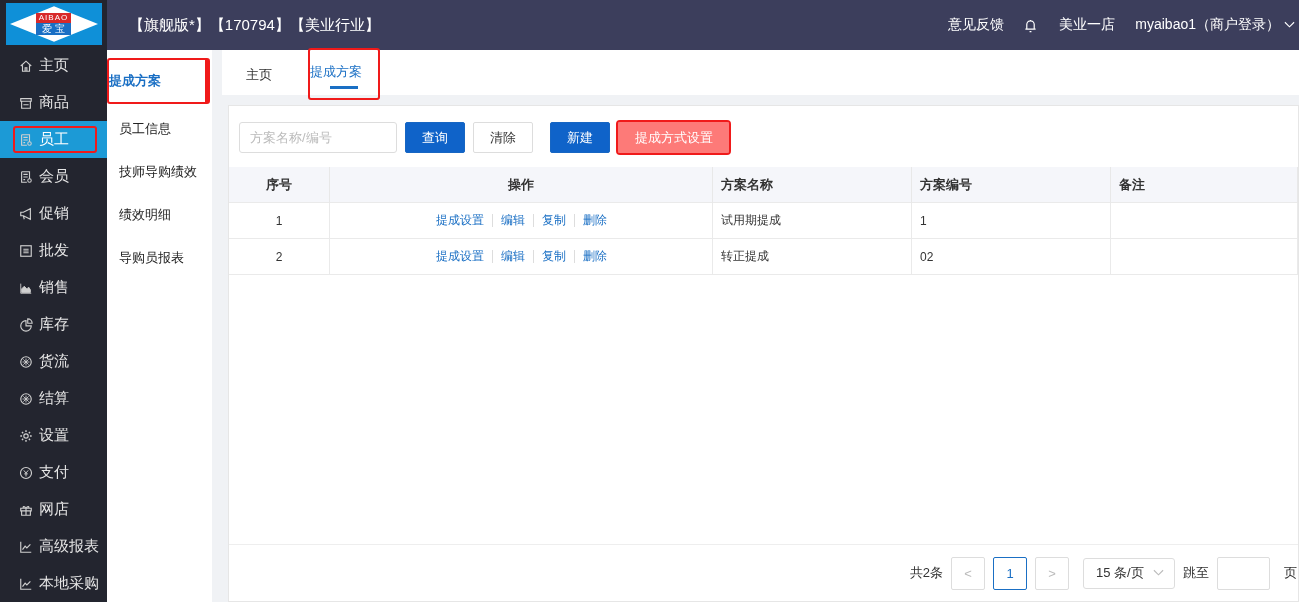 The image size is (1299, 602). What do you see at coordinates (1207, 25) in the screenshot?
I see `user-menu: myaibao1（商户登录）` at bounding box center [1207, 25].